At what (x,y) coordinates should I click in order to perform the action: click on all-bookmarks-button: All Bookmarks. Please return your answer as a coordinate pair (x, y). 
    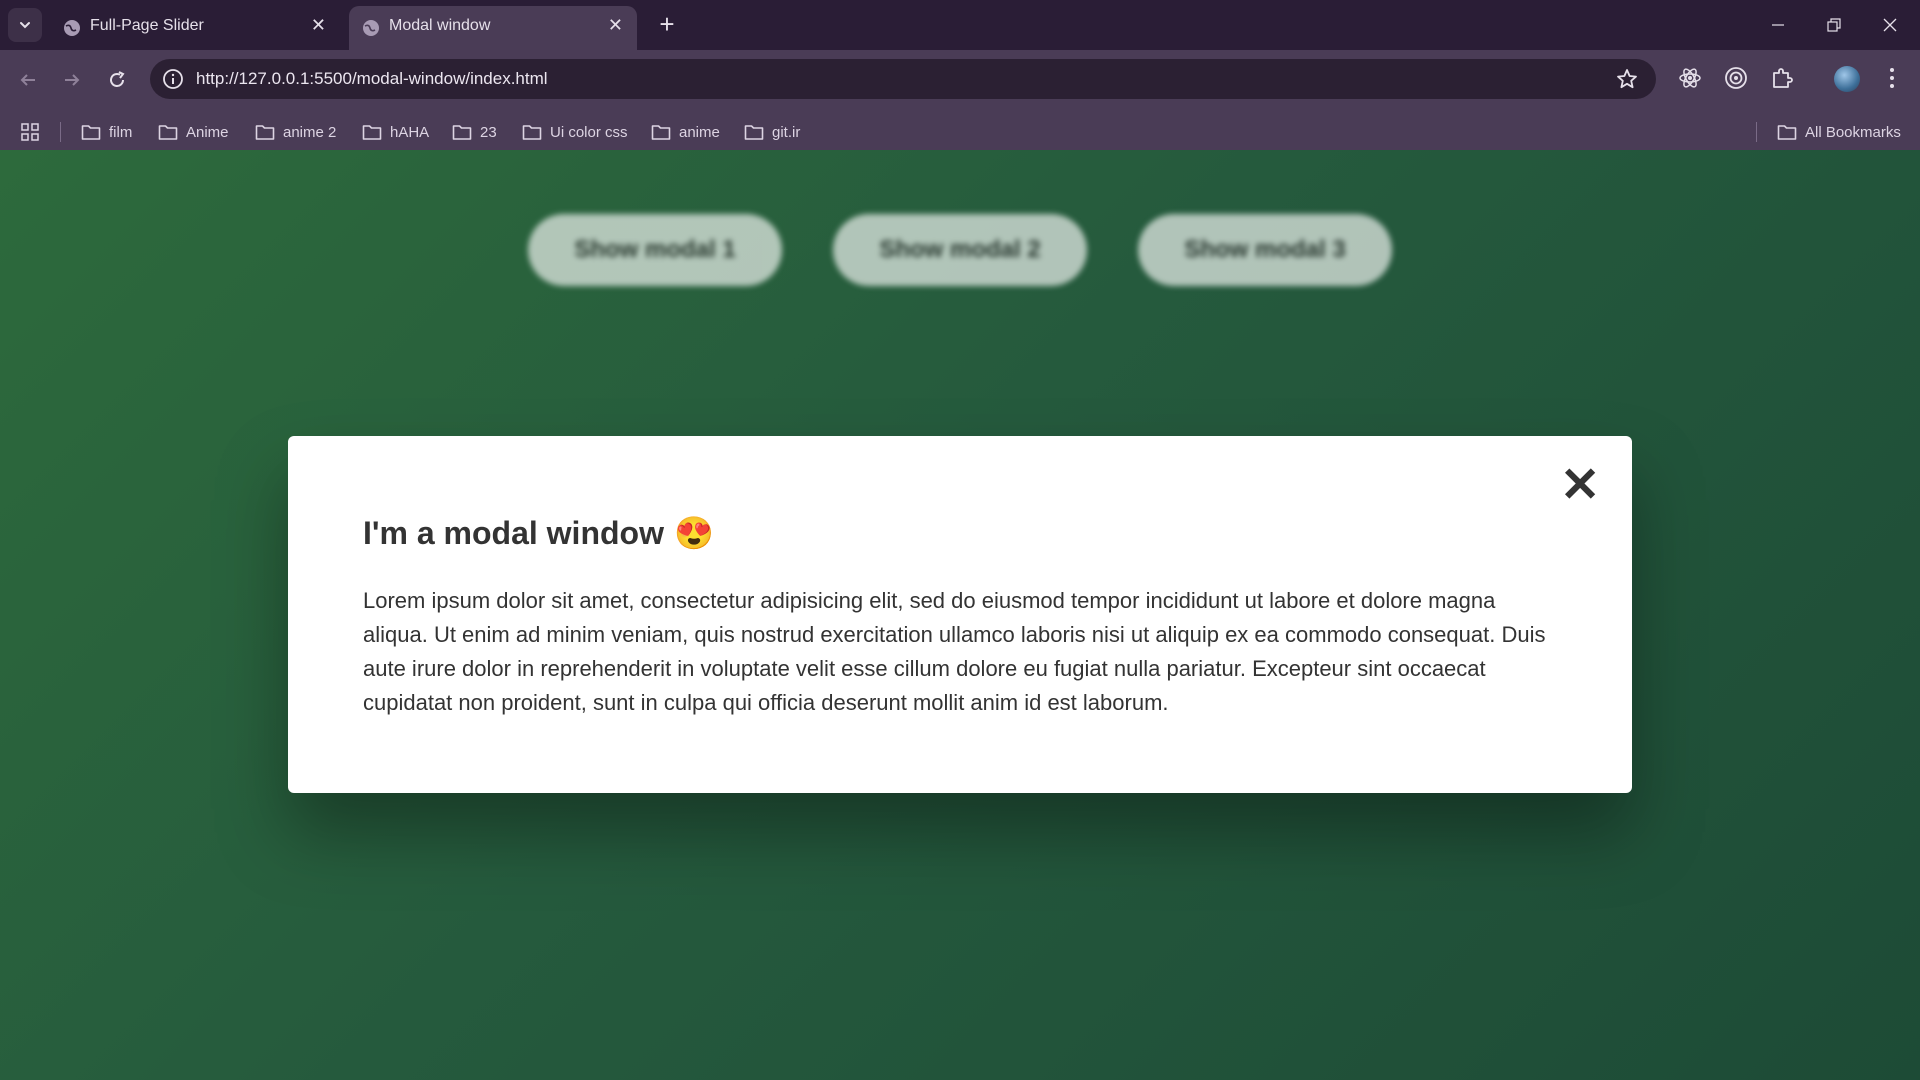
    Looking at the image, I should click on (1839, 132).